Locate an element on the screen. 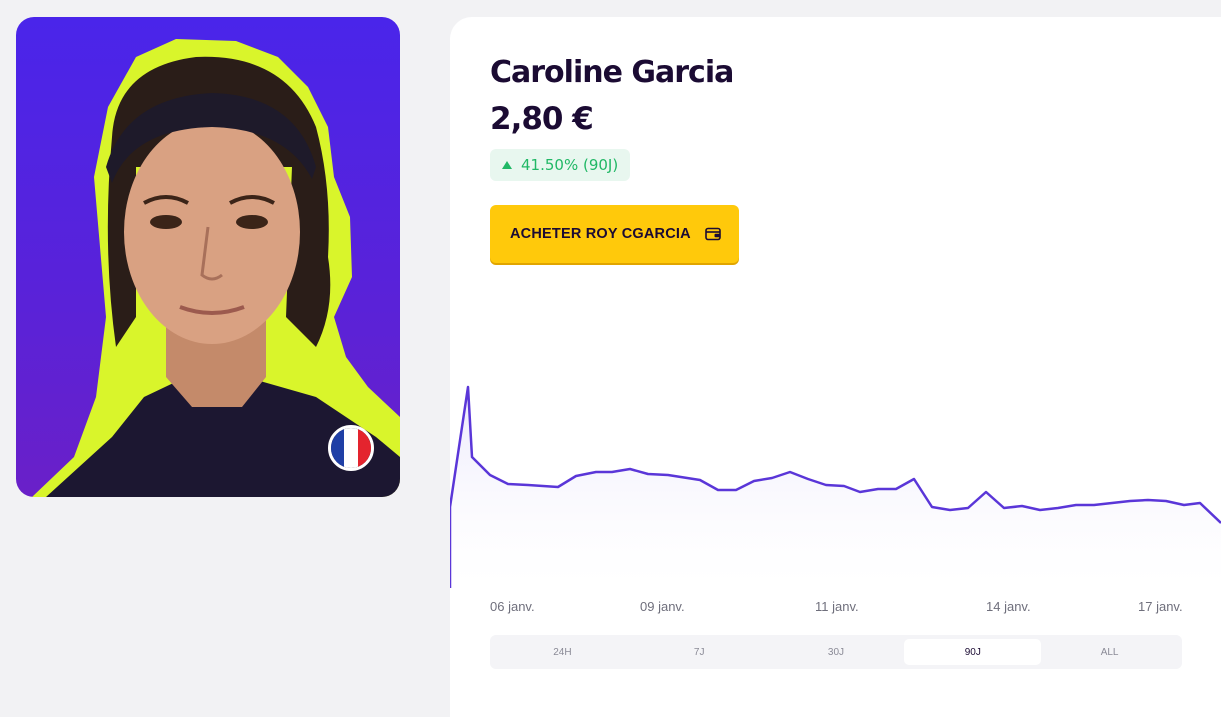 The image size is (1221, 717). range-tab-90j: 90J is located at coordinates (973, 652).